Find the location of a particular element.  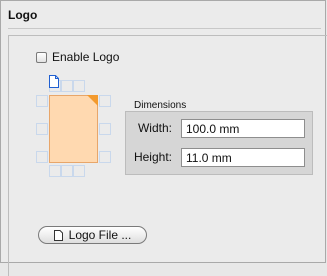

logo-page-preview is located at coordinates (73, 129).